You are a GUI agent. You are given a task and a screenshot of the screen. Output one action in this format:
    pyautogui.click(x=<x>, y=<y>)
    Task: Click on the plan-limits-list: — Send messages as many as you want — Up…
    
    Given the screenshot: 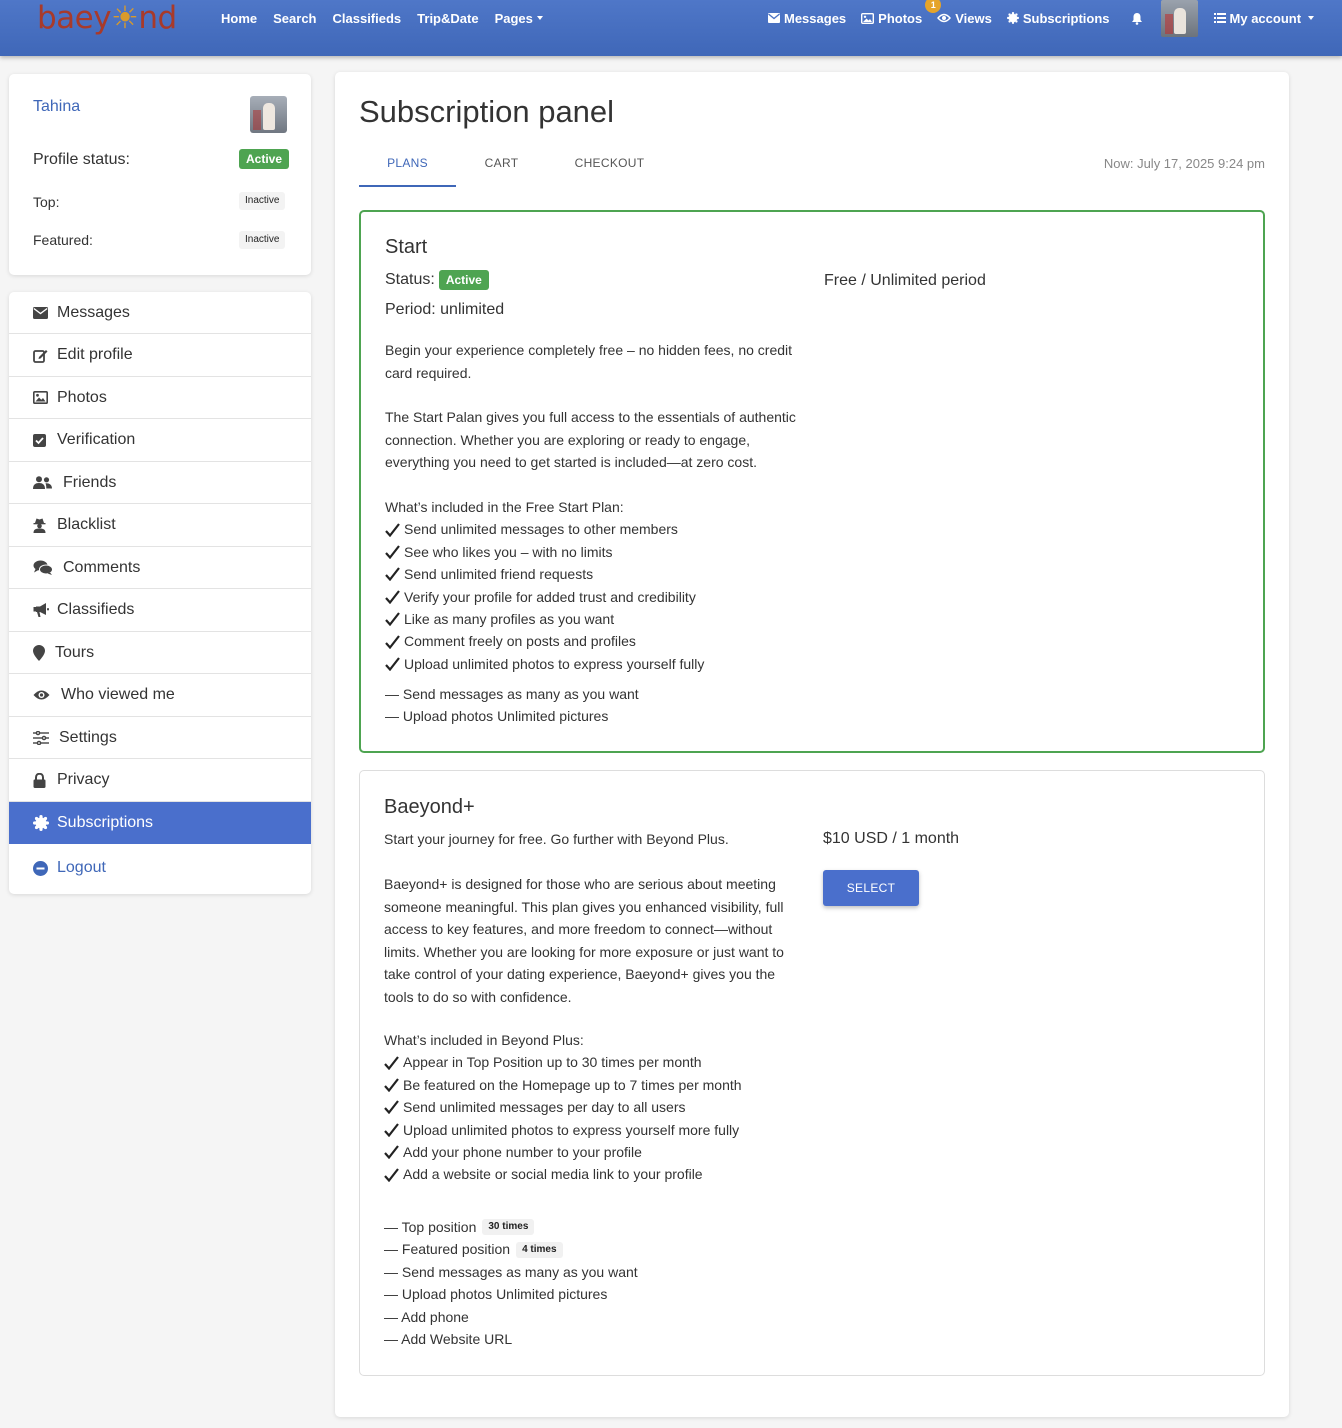 What is the action you would take?
    pyautogui.click(x=595, y=705)
    